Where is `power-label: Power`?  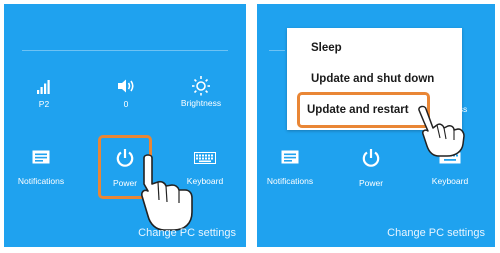 power-label: Power is located at coordinates (371, 183).